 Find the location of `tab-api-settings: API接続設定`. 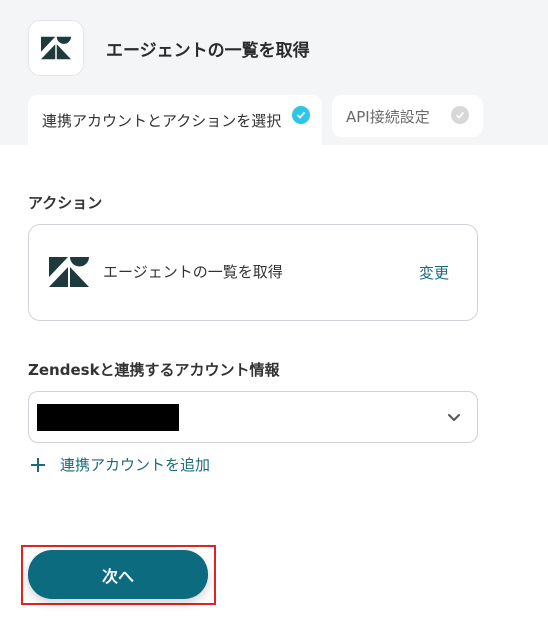

tab-api-settings: API接続設定 is located at coordinates (407, 116).